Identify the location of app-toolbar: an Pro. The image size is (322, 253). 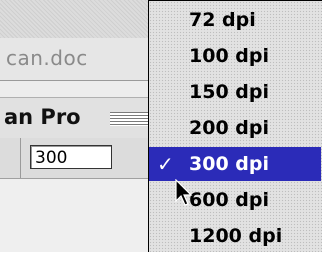
(85, 118).